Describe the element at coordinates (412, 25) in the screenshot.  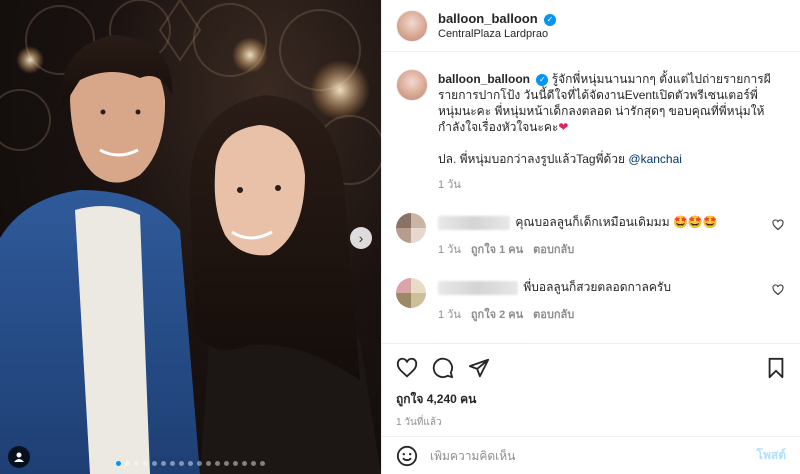
I see `author-avatar` at that location.